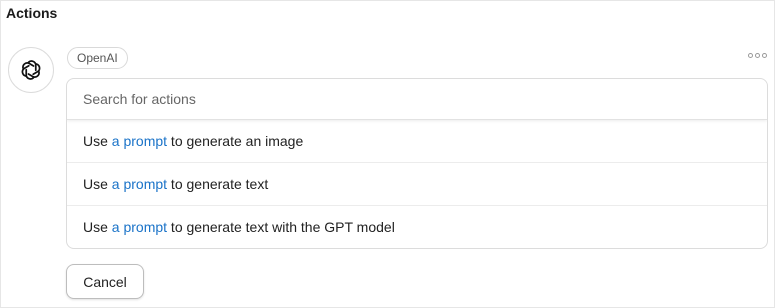  What do you see at coordinates (281, 227) in the screenshot?
I see `action-suffix: to generate text with the GPT model` at bounding box center [281, 227].